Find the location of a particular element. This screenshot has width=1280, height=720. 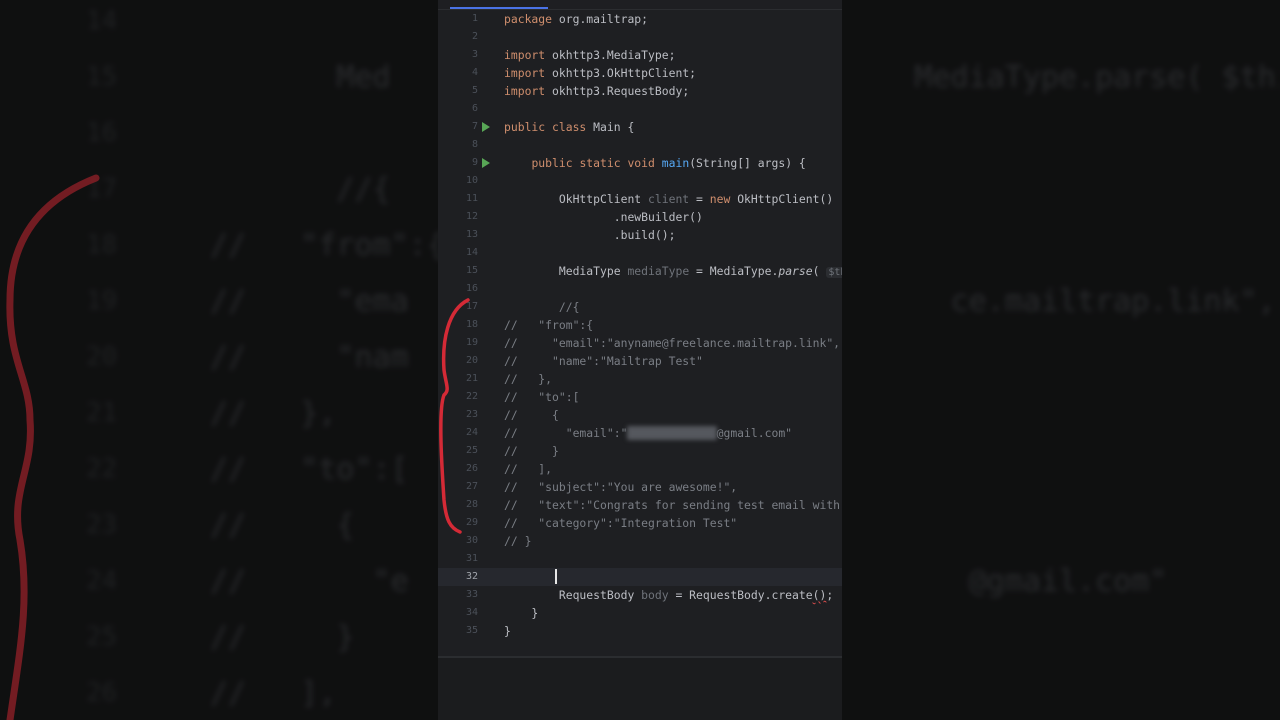

background-red-annotation is located at coordinates (53, 447).